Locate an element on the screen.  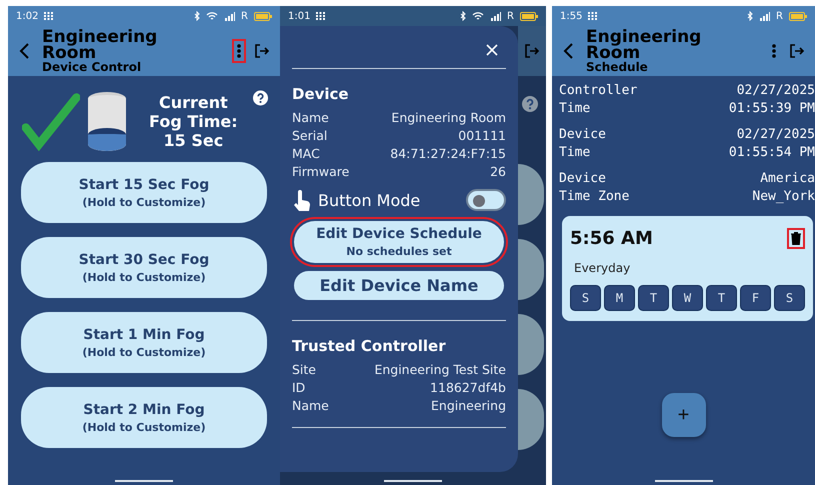
edit-name-button: Edit Device Name is located at coordinates (399, 285).